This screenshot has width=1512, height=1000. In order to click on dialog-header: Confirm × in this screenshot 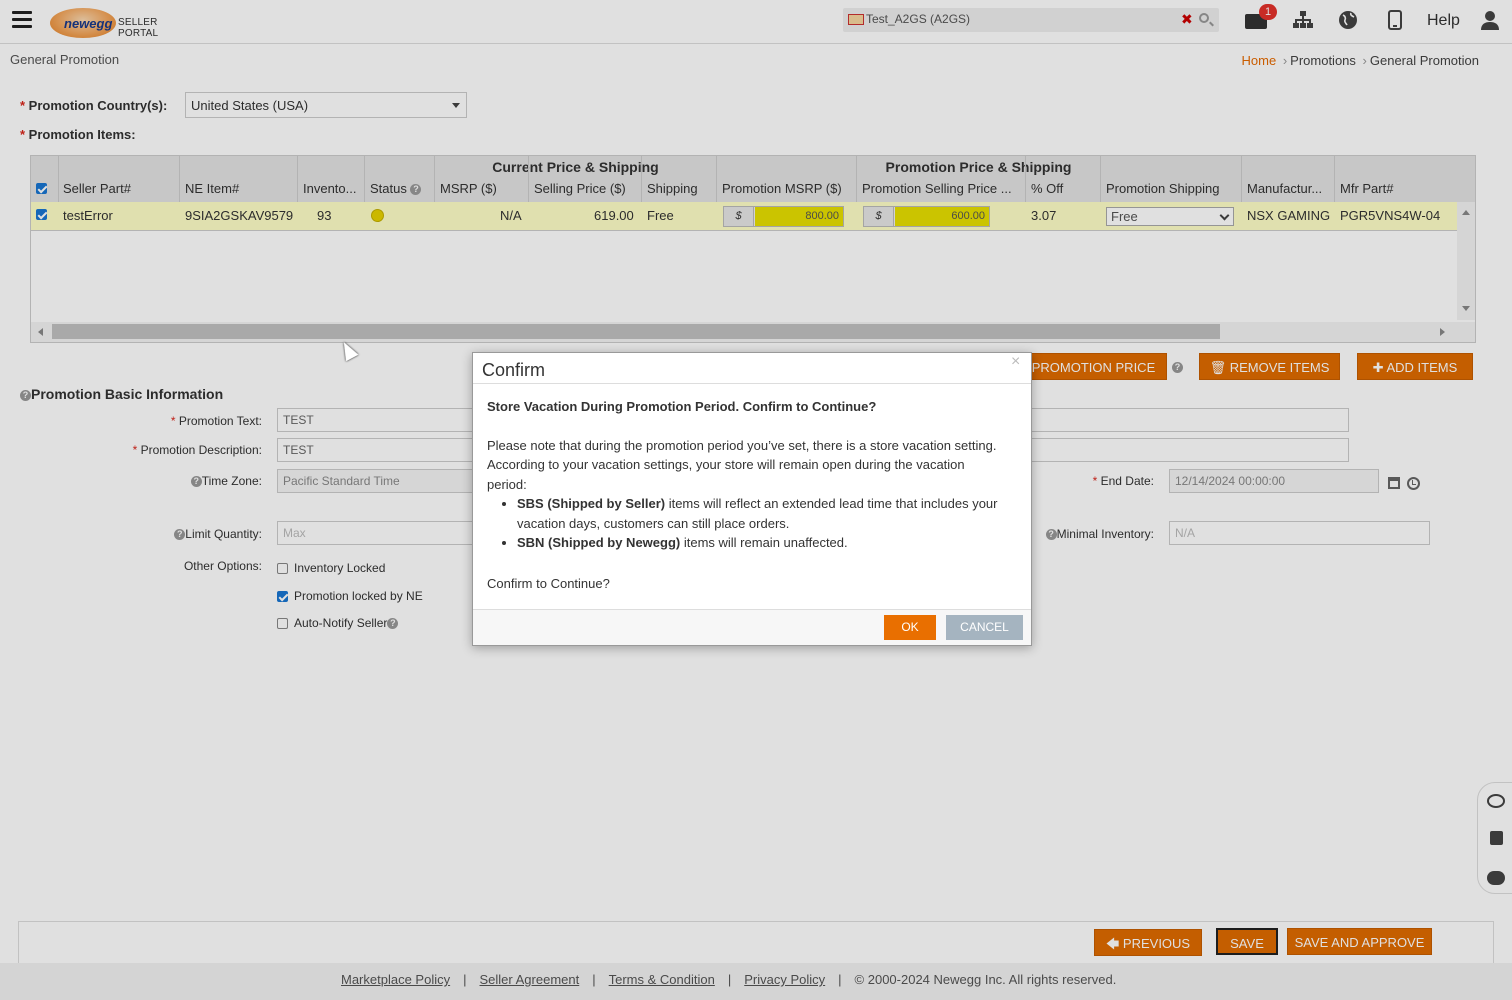, I will do `click(752, 368)`.